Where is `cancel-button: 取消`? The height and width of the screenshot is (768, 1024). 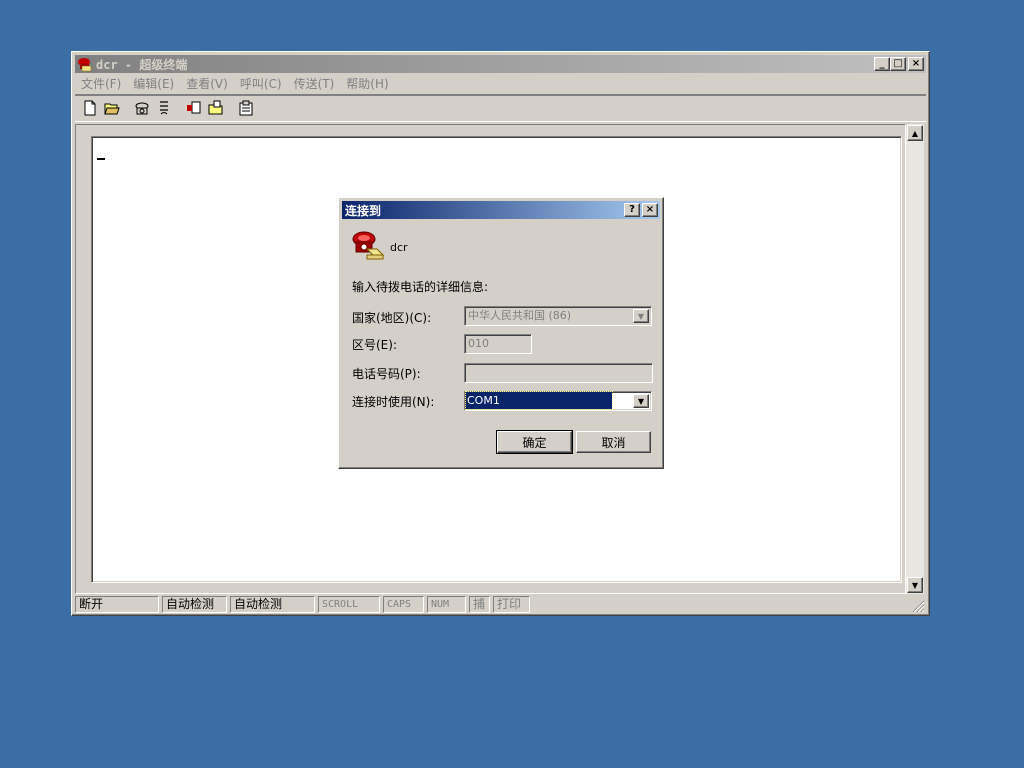
cancel-button: 取消 is located at coordinates (613, 442).